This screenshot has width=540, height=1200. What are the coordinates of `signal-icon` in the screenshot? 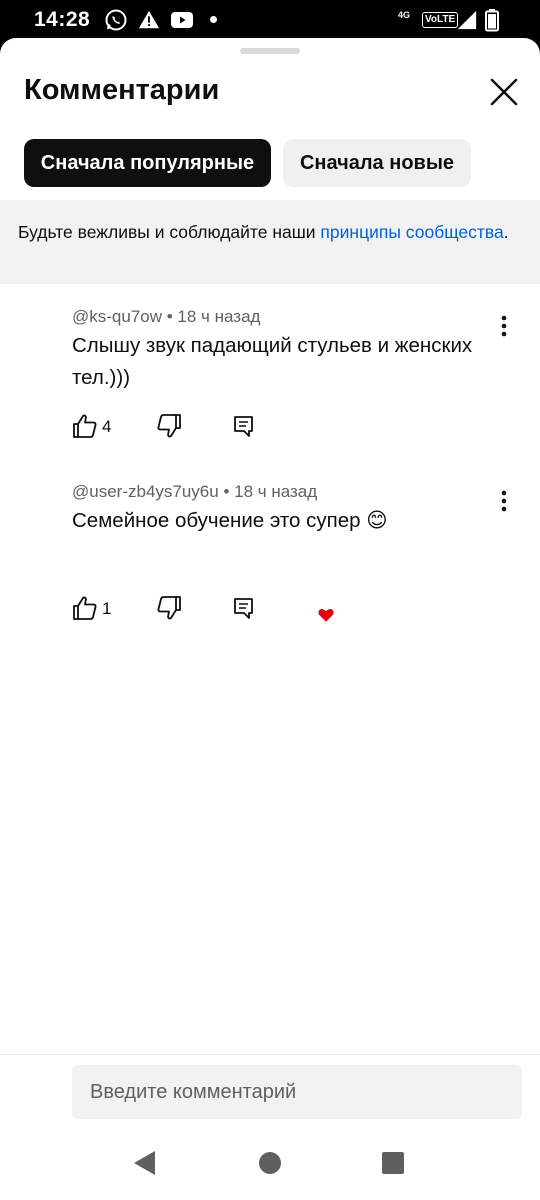 It's located at (467, 20).